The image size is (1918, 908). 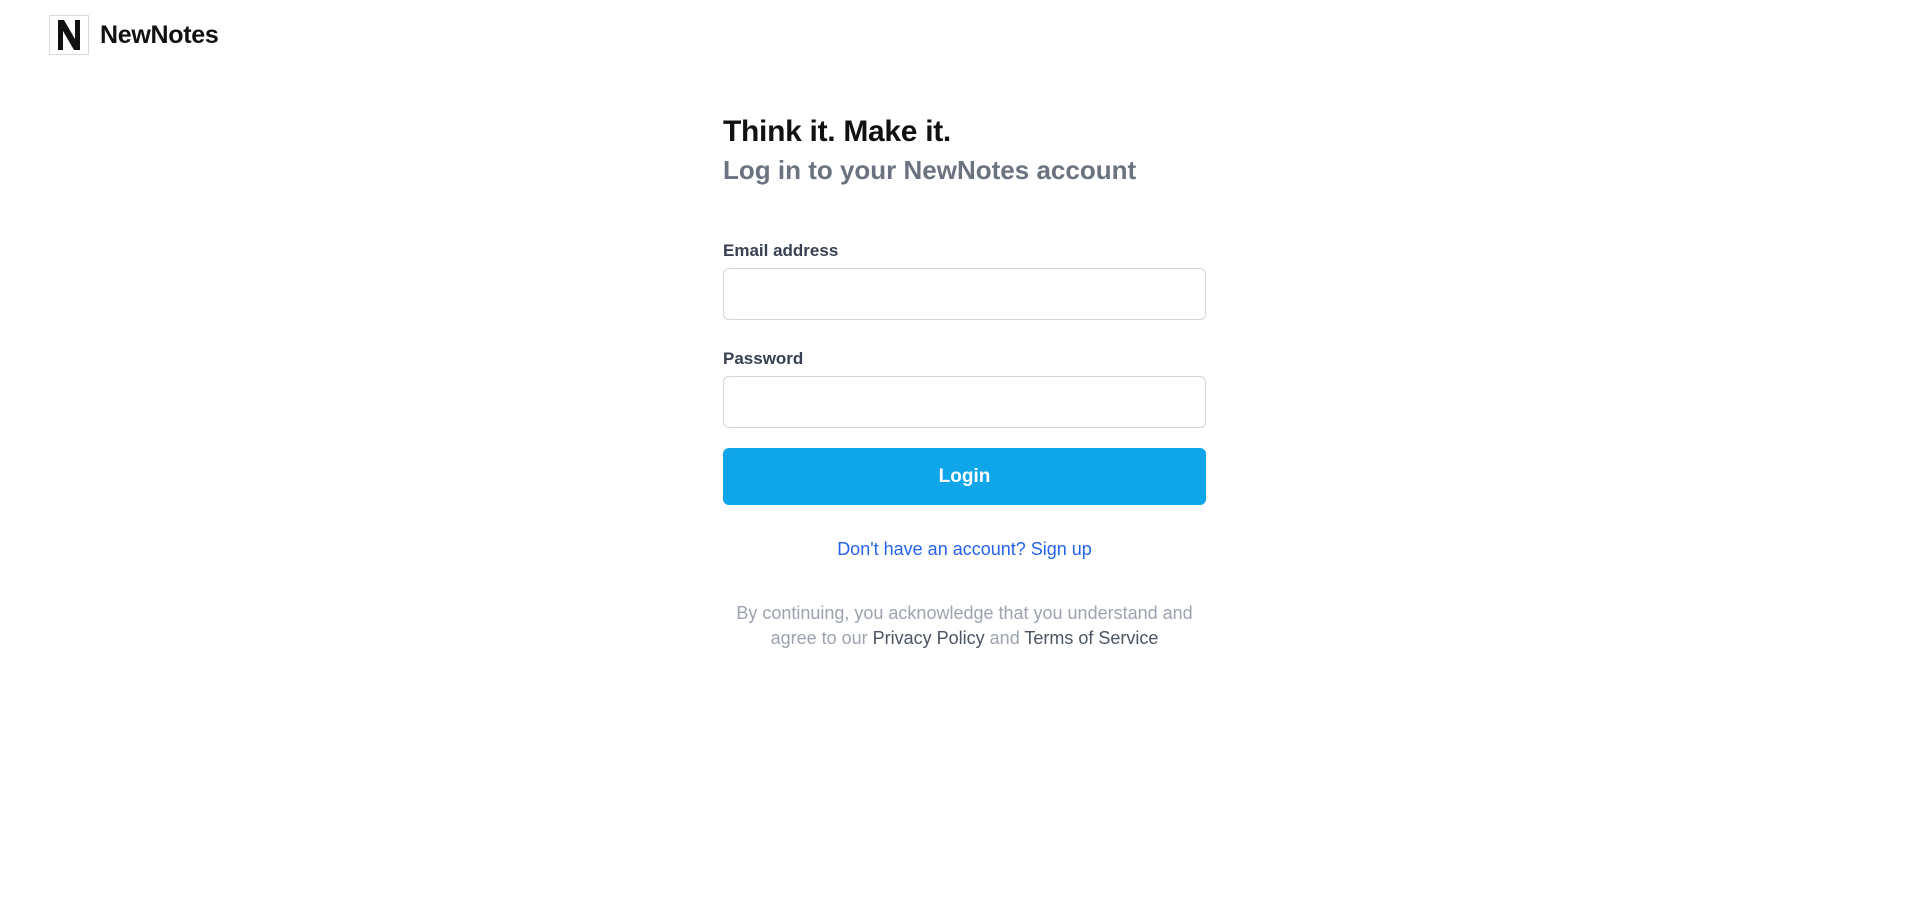 What do you see at coordinates (964, 476) in the screenshot?
I see `login-button: Login` at bounding box center [964, 476].